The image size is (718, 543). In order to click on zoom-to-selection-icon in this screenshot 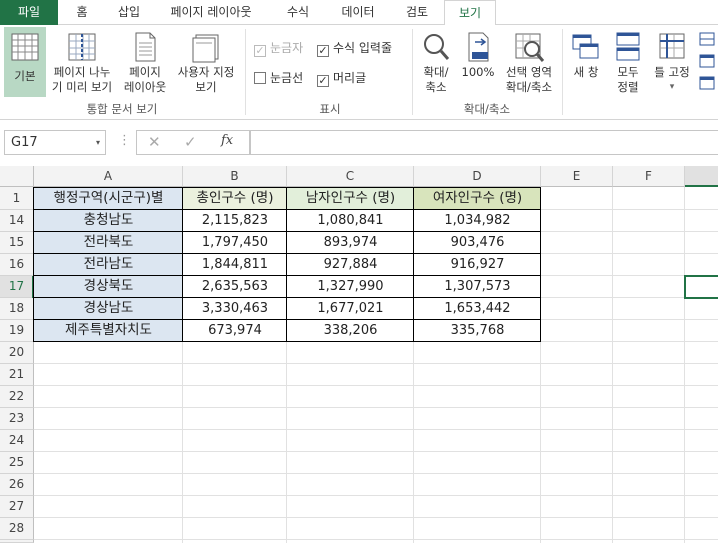, I will do `click(530, 47)`.